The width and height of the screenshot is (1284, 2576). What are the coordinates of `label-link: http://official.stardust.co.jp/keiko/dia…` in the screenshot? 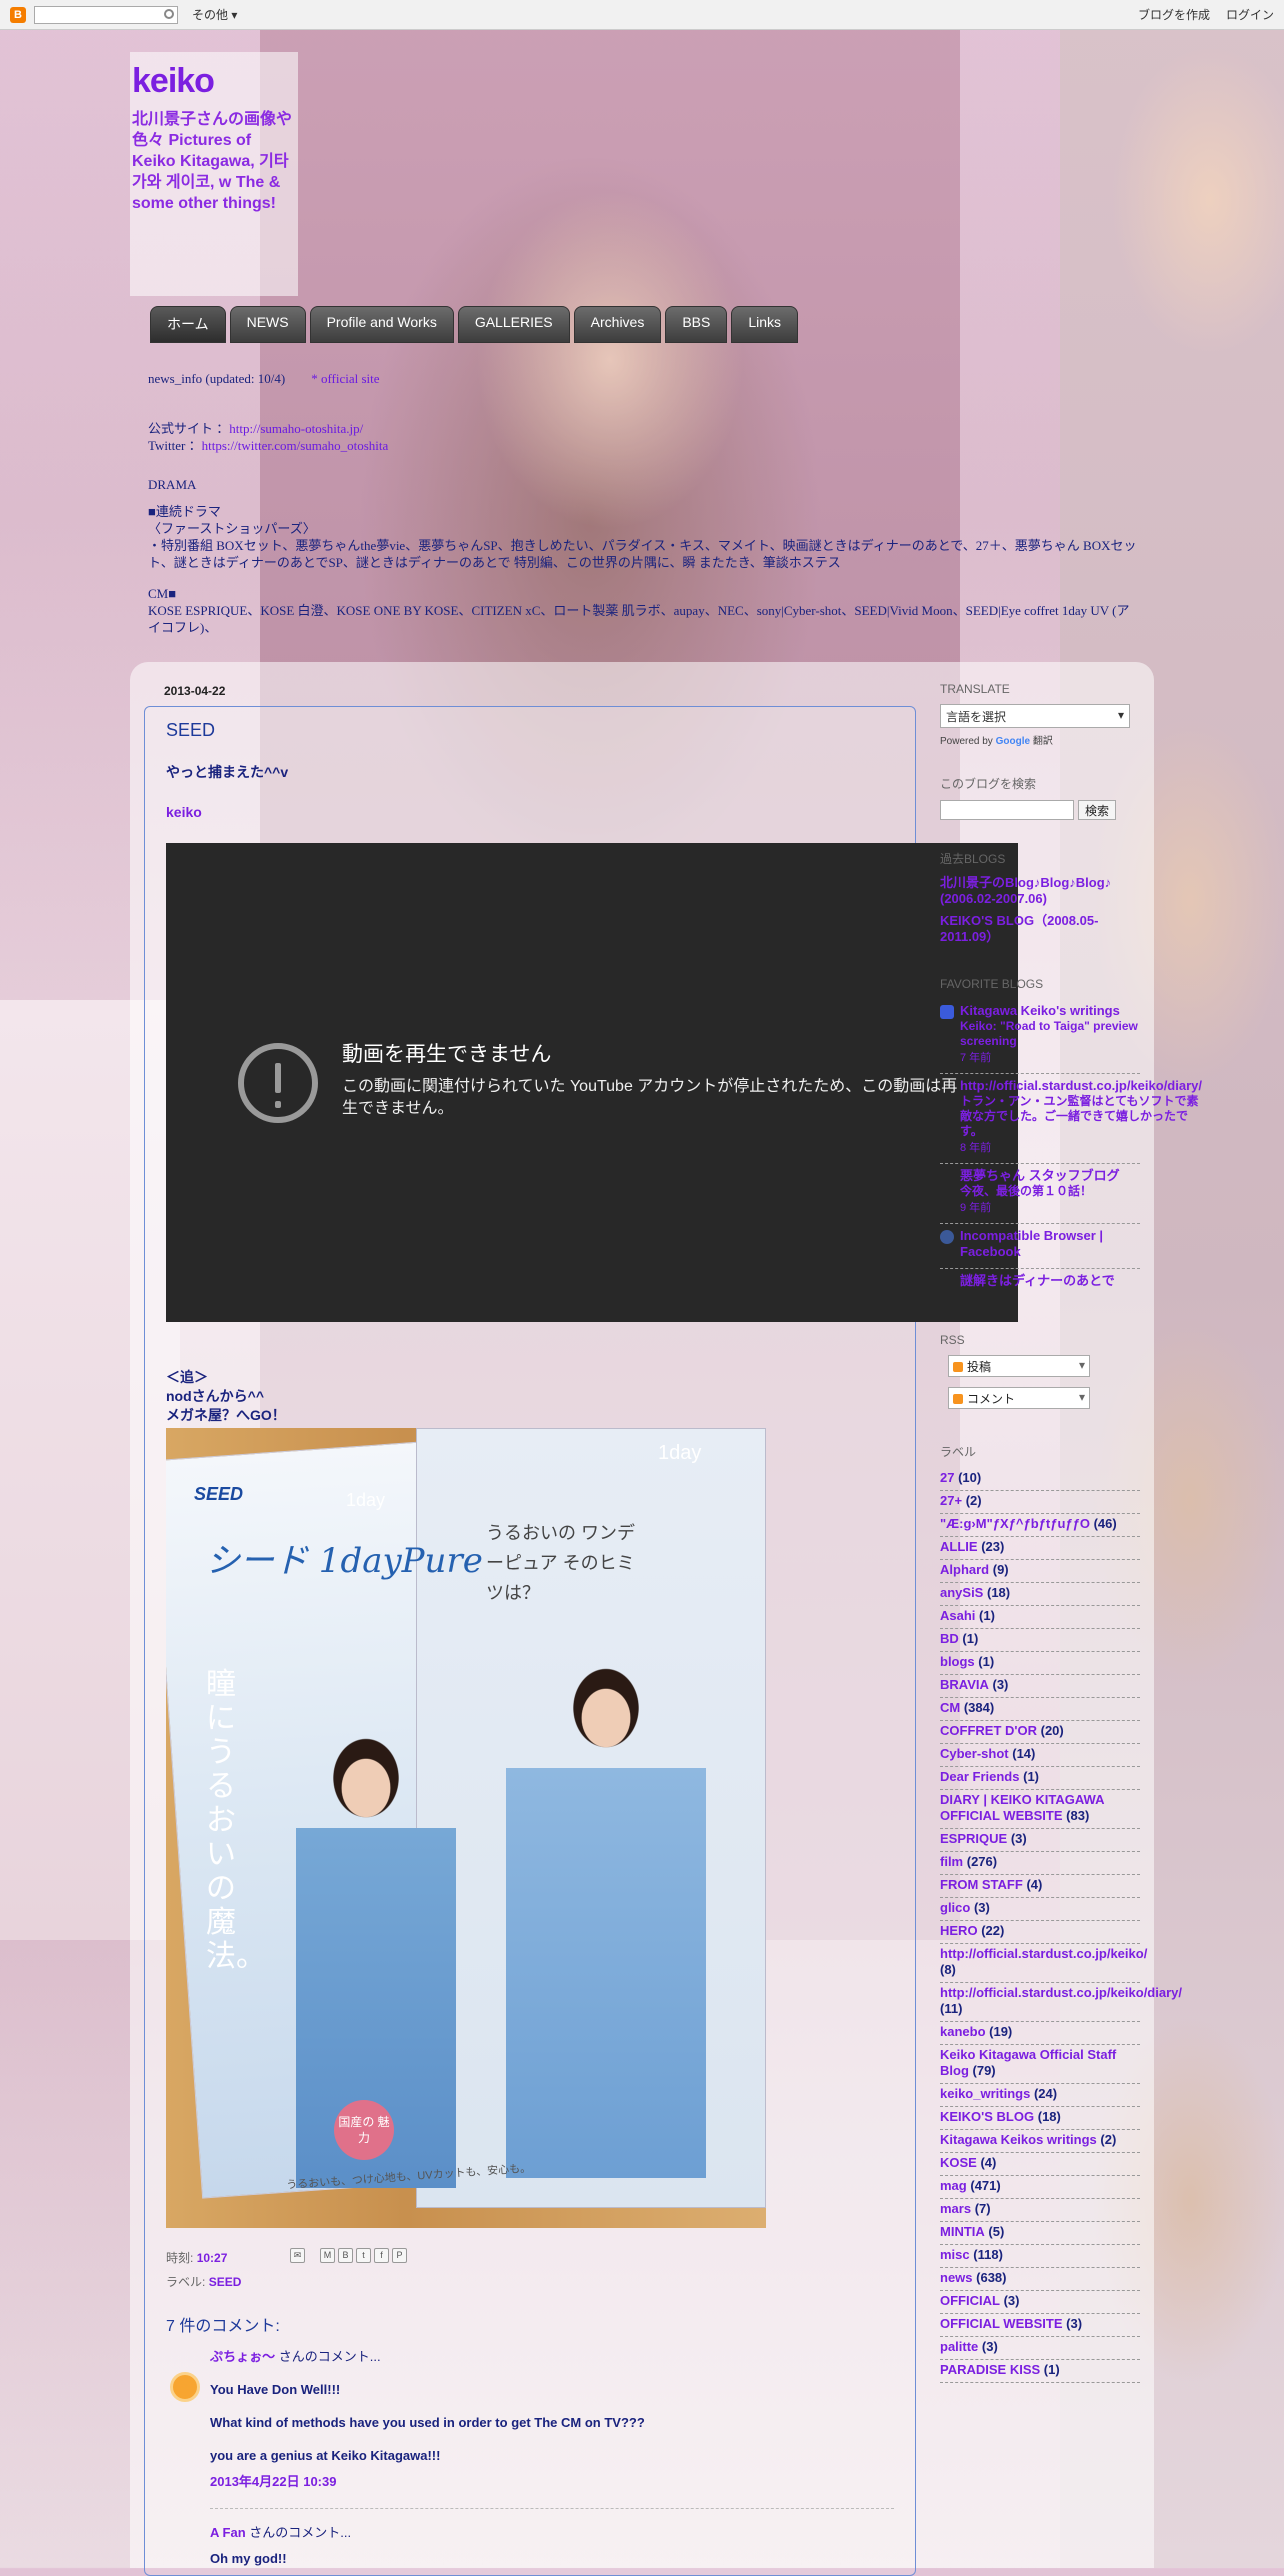 It's located at (1061, 1992).